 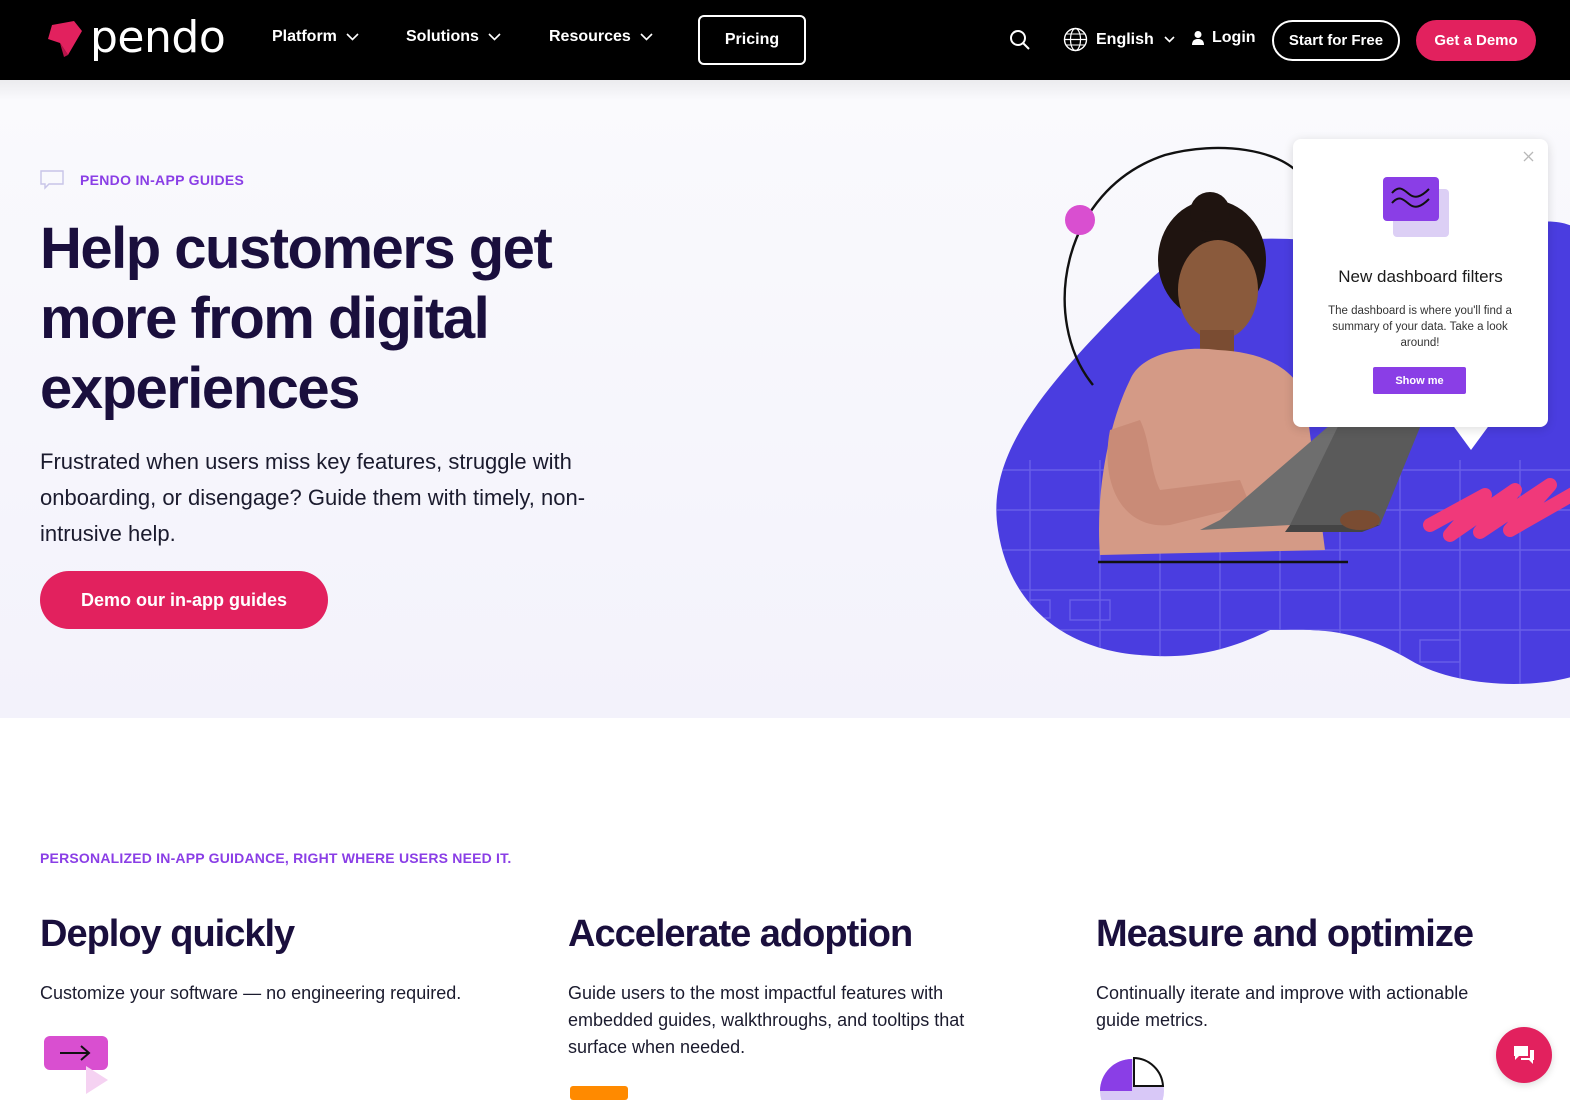 What do you see at coordinates (1336, 40) in the screenshot?
I see `start-for-free-button: Start for Free` at bounding box center [1336, 40].